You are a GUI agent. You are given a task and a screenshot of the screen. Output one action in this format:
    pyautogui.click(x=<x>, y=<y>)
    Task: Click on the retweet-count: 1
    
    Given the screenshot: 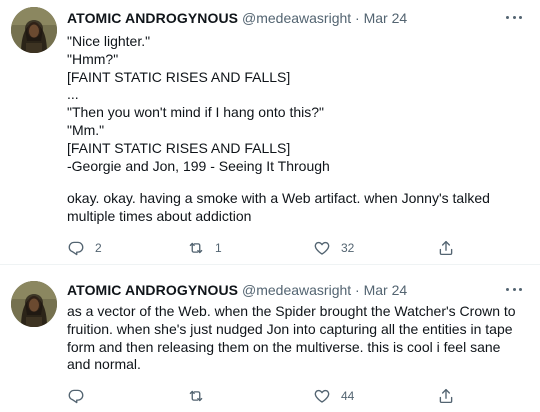 What is the action you would take?
    pyautogui.click(x=218, y=248)
    